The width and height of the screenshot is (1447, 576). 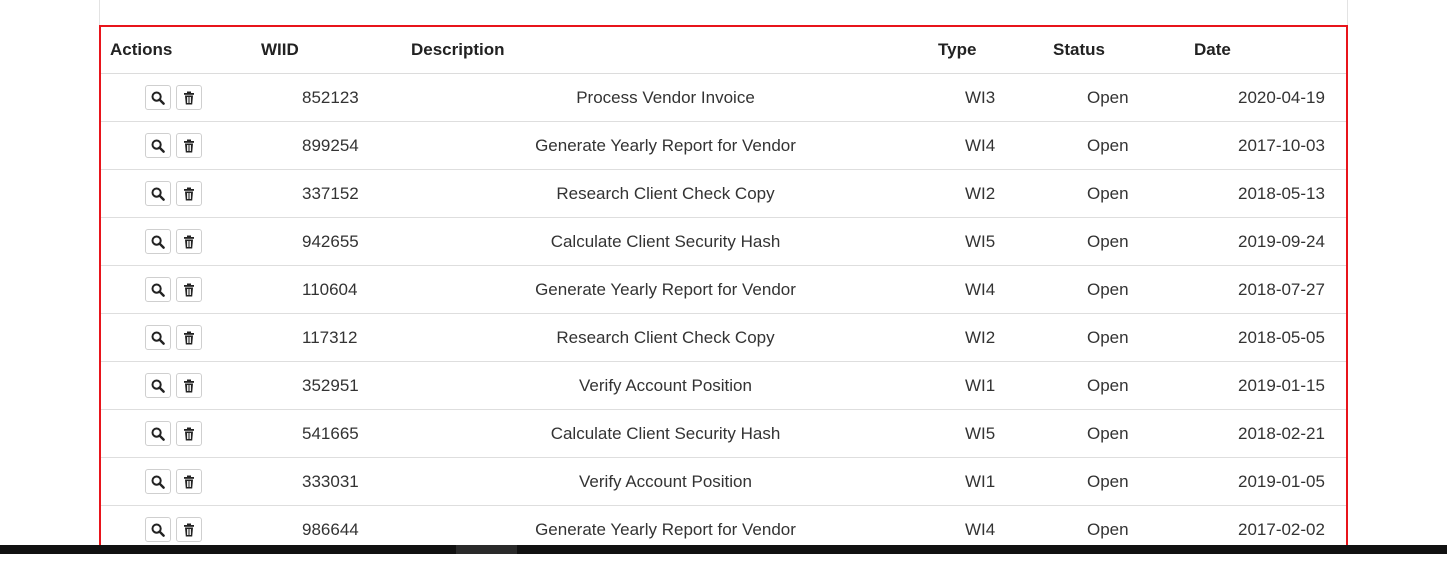 What do you see at coordinates (986, 97) in the screenshot?
I see `cell-type: WI3` at bounding box center [986, 97].